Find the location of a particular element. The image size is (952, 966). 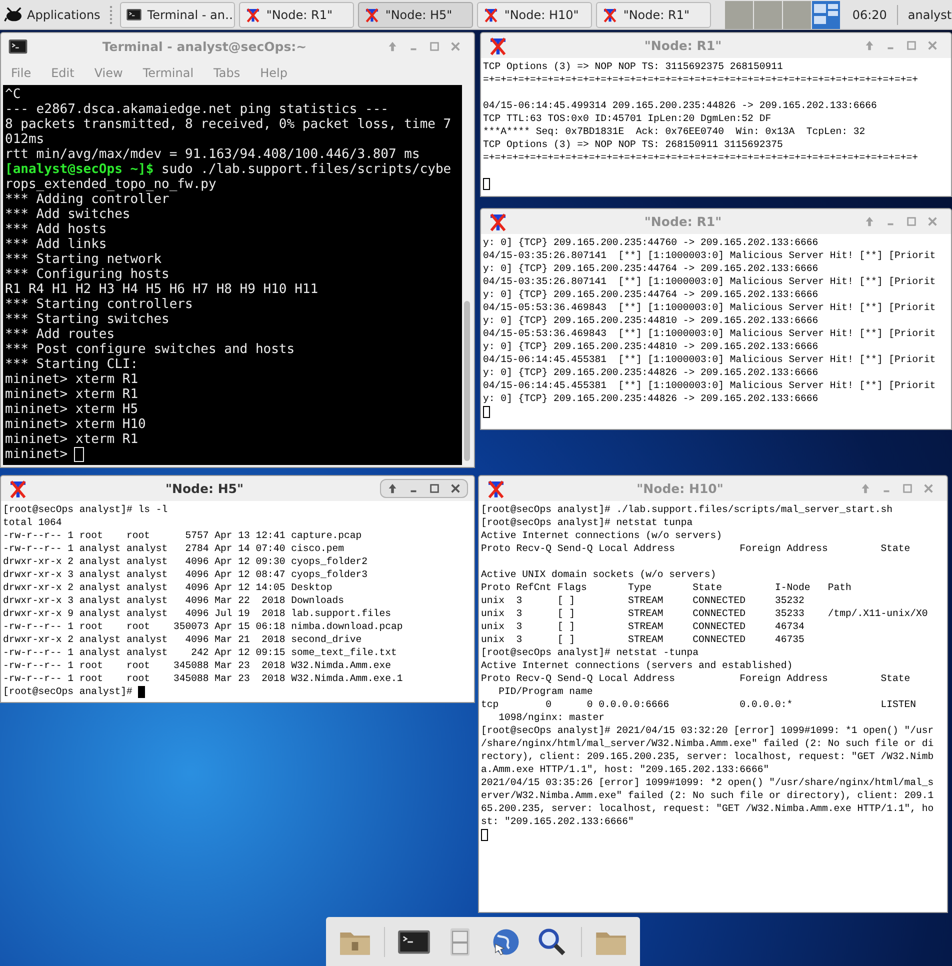

window-title: "Node: H10" is located at coordinates (680, 488).